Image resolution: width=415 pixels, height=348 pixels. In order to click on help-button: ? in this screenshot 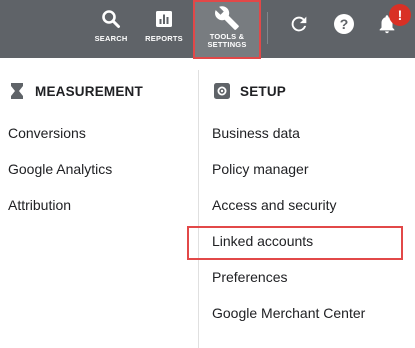, I will do `click(344, 26)`.